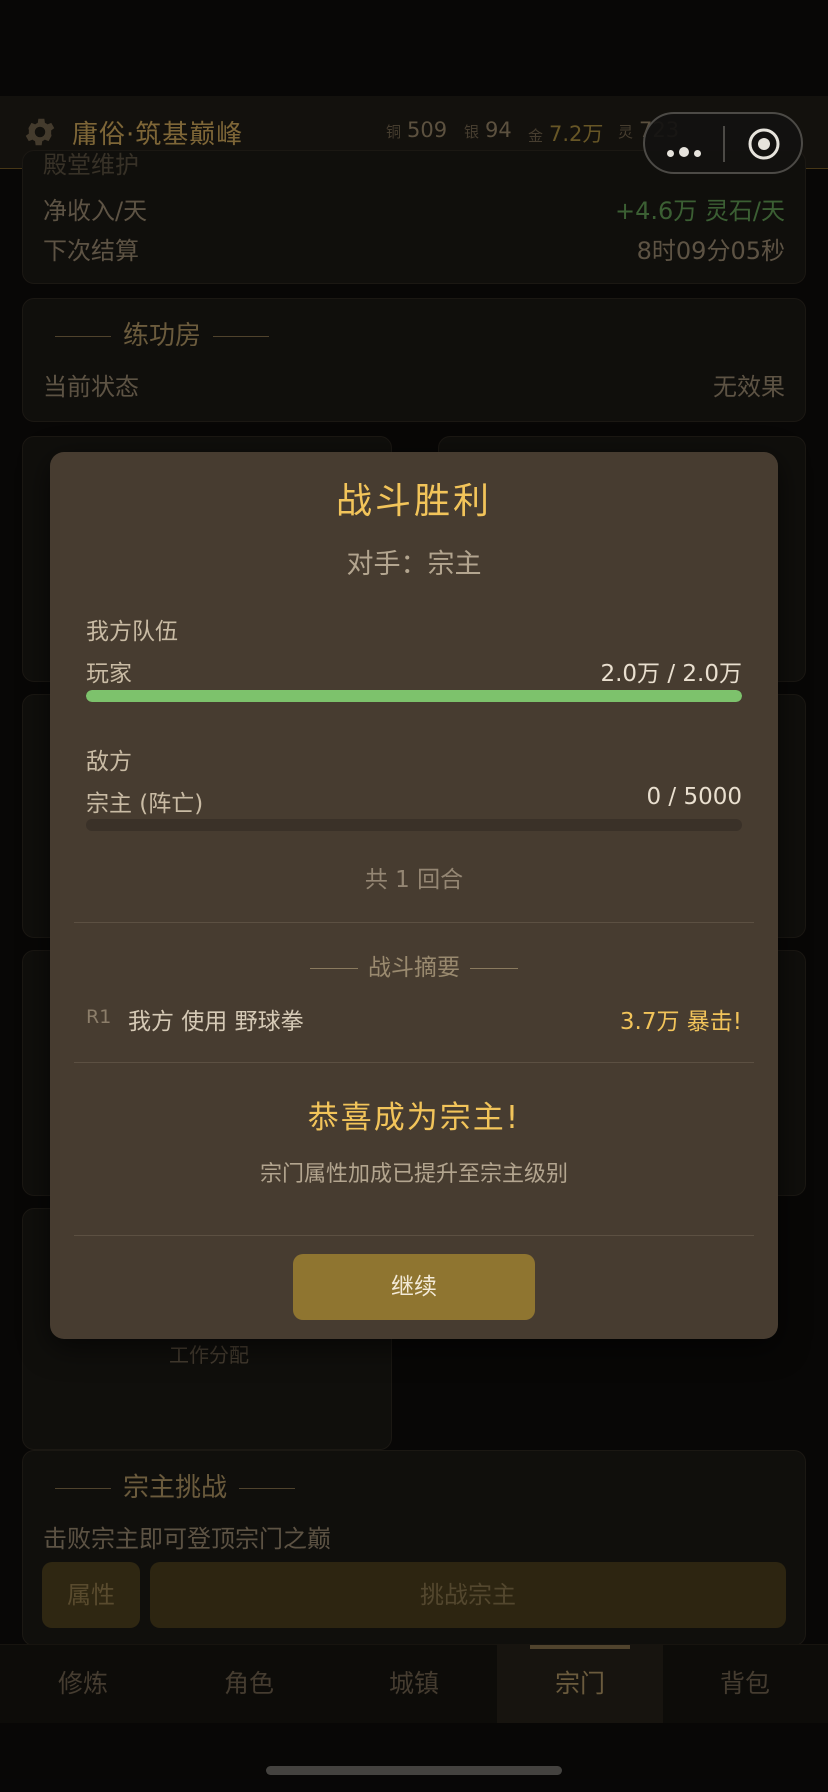  Describe the element at coordinates (216, 1022) in the screenshot. I see `log-action: 我方 使用 野球拳` at that location.